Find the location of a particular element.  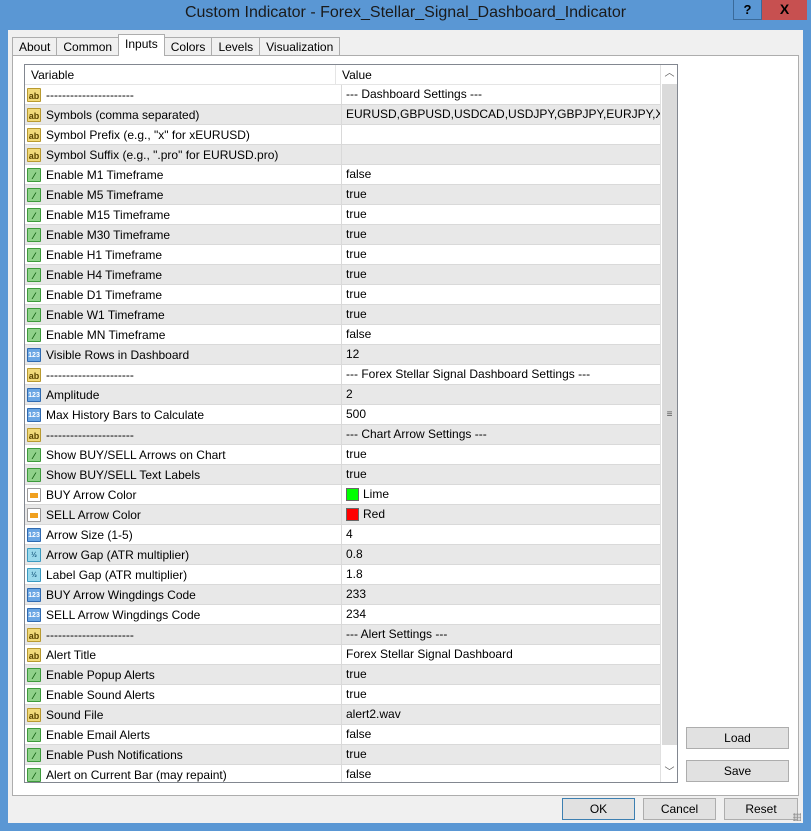

table-row: ab Symbol Prefix (e.g., "x" for xEURUSD) is located at coordinates (342, 135).